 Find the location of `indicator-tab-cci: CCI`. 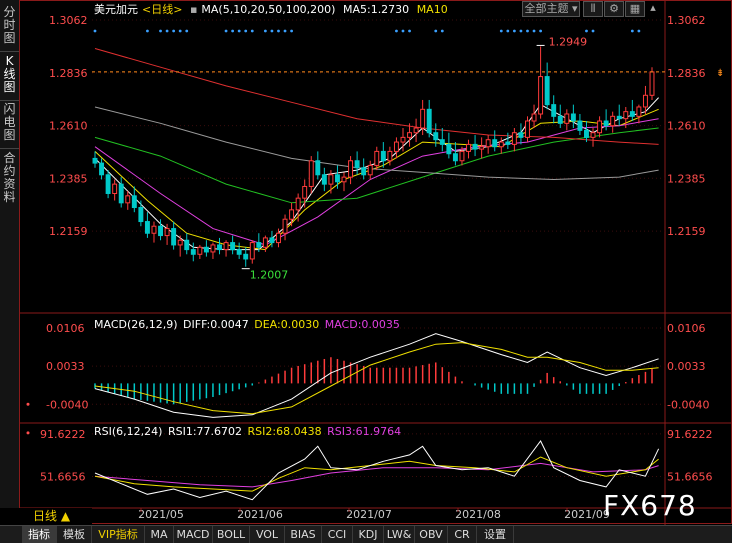

indicator-tab-cci: CCI is located at coordinates (337, 534).